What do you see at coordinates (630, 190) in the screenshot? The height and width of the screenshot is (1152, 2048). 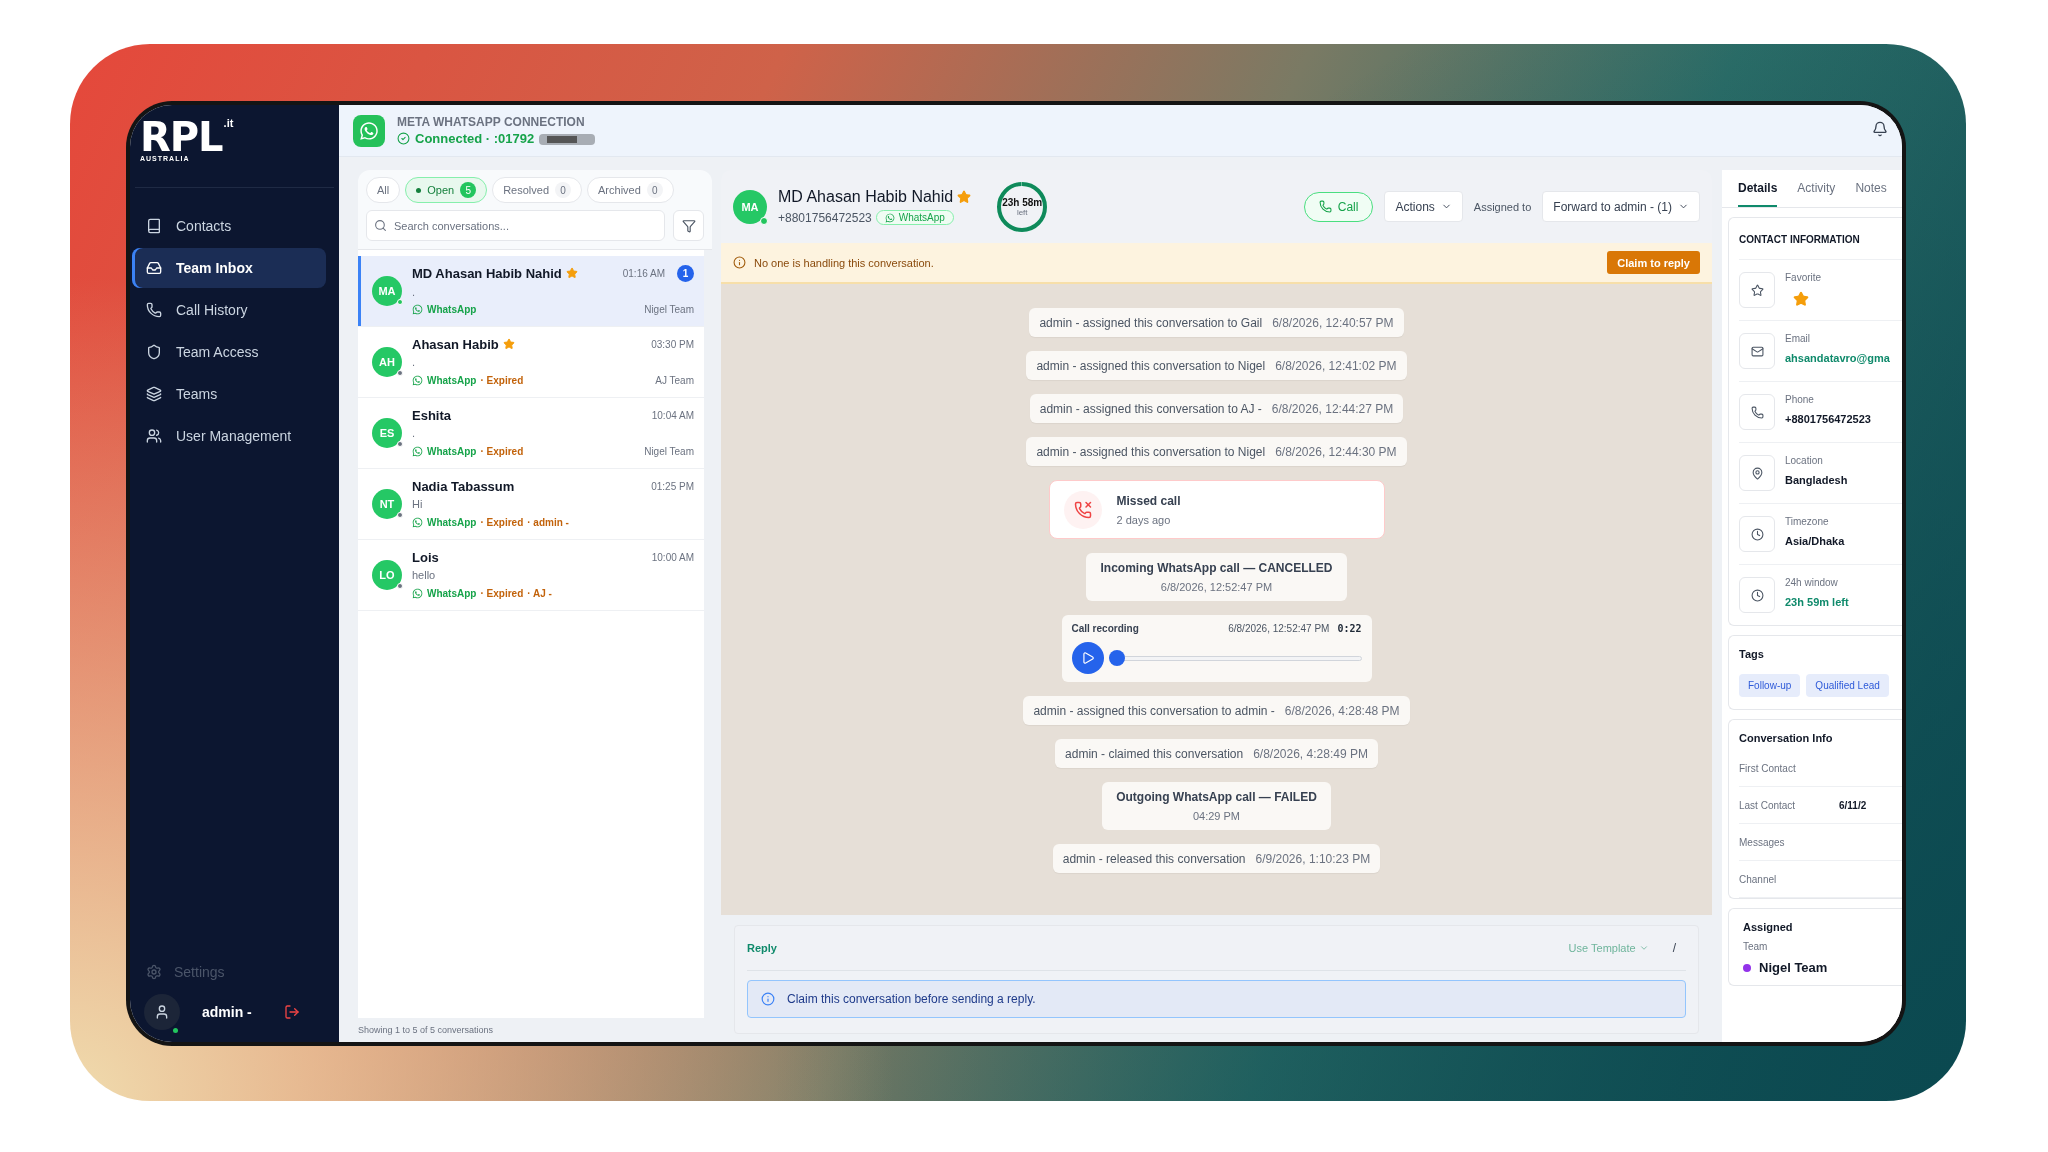 I see `filter-tab: Archived 0` at bounding box center [630, 190].